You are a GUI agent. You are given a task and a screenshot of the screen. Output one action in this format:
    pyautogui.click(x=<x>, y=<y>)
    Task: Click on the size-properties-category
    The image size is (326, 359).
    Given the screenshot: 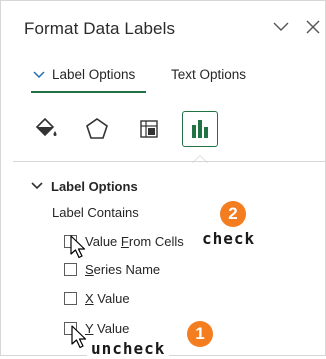 What is the action you would take?
    pyautogui.click(x=149, y=129)
    